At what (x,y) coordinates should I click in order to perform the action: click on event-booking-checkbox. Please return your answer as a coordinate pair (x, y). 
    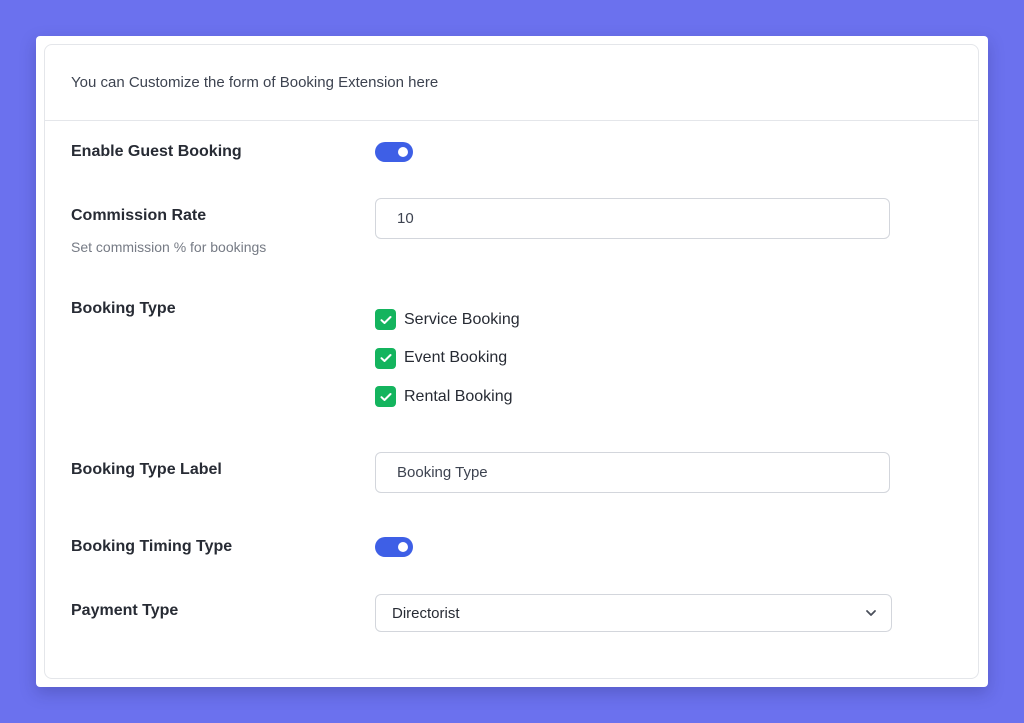
    Looking at the image, I should click on (385, 358).